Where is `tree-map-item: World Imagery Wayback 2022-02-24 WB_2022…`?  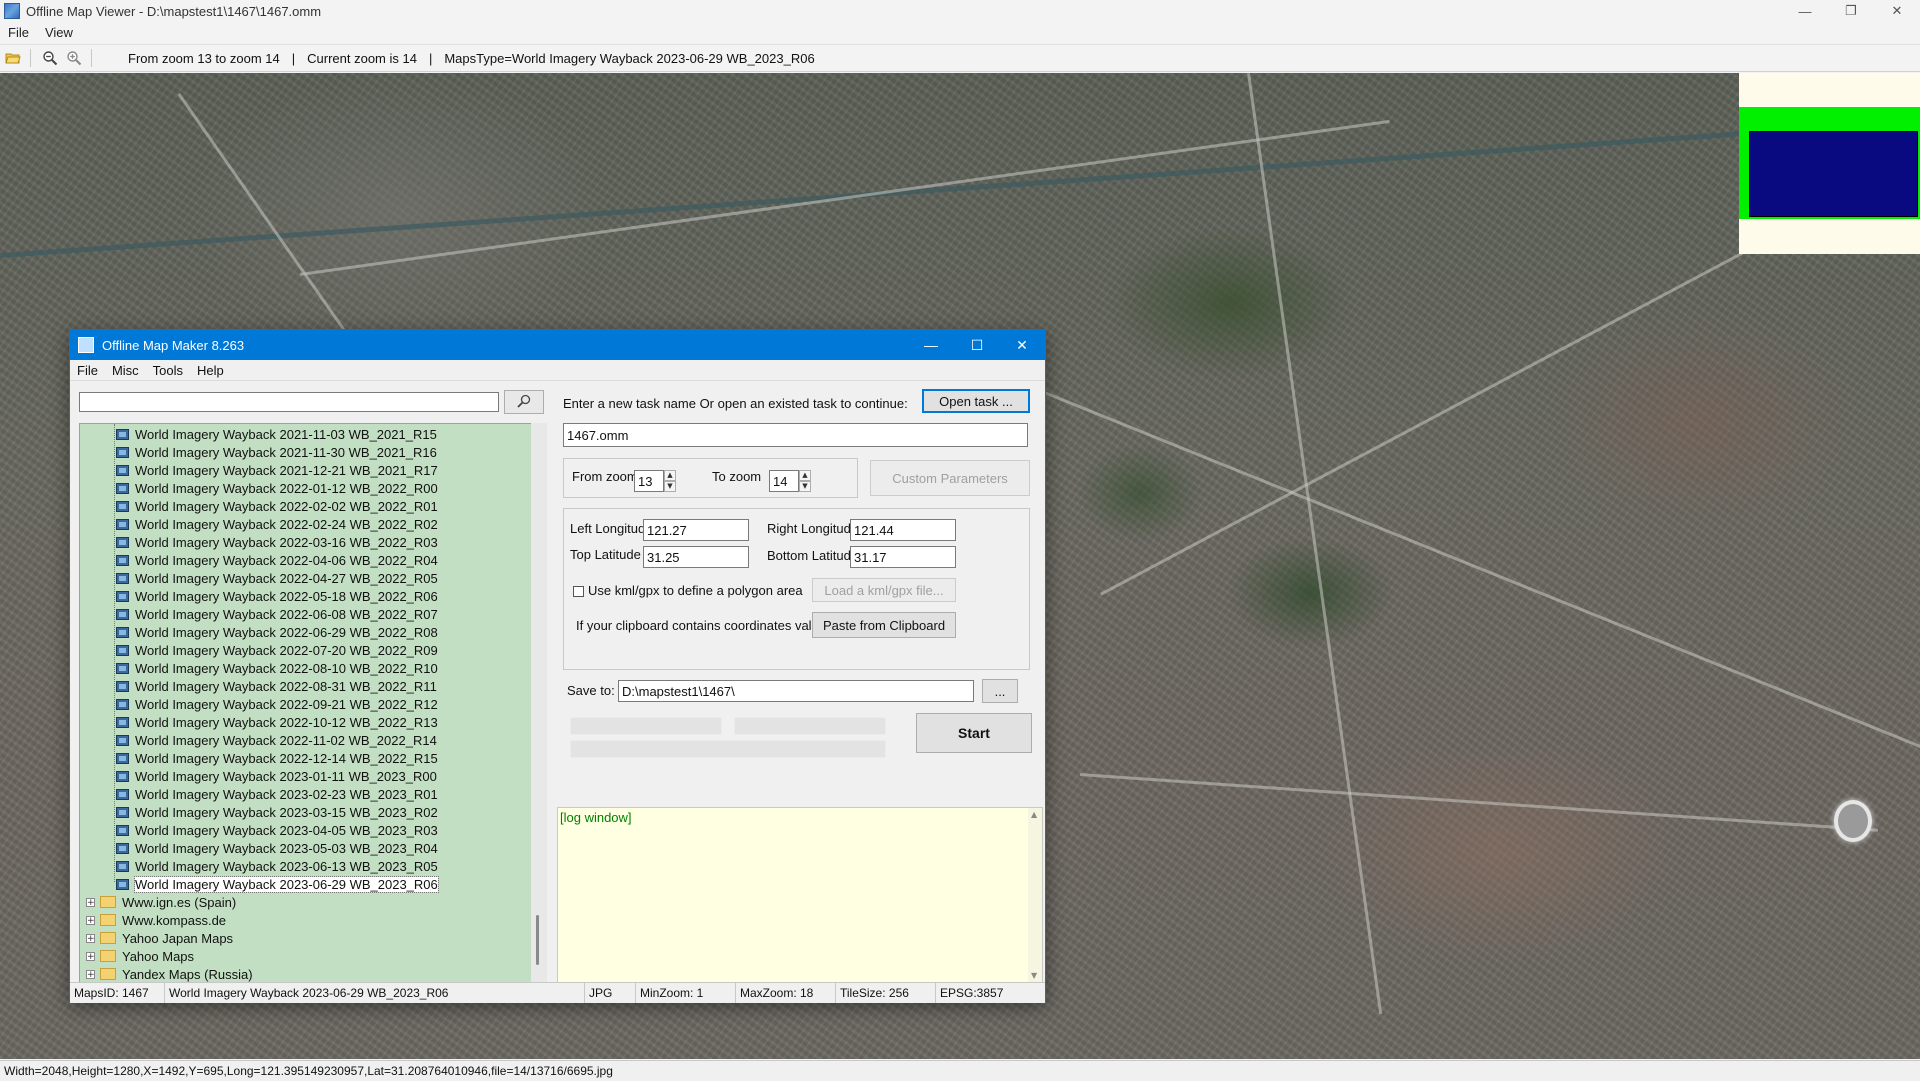
tree-map-item: World Imagery Wayback 2022-02-24 WB_2022… is located at coordinates (277, 524).